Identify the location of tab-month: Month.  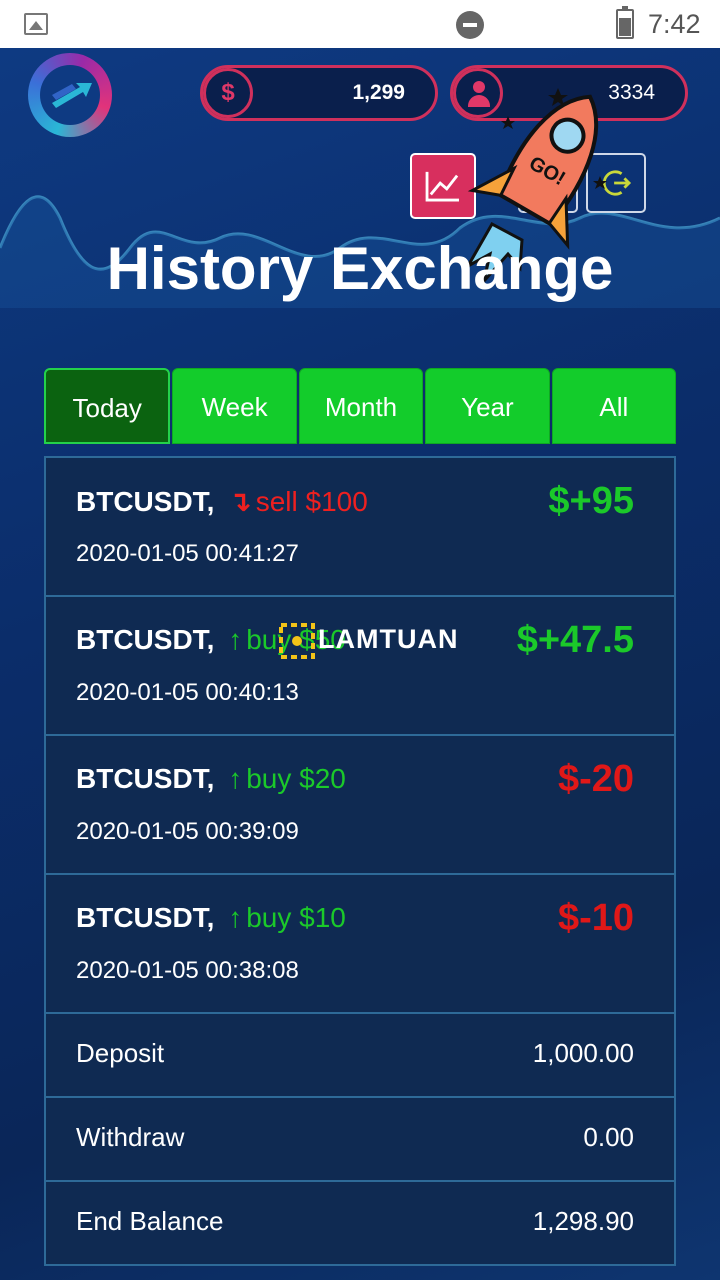
(361, 406).